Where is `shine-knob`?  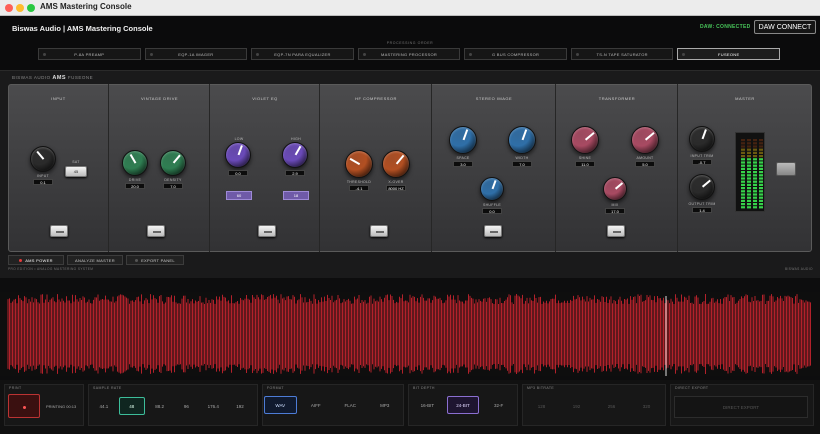 shine-knob is located at coordinates (585, 140).